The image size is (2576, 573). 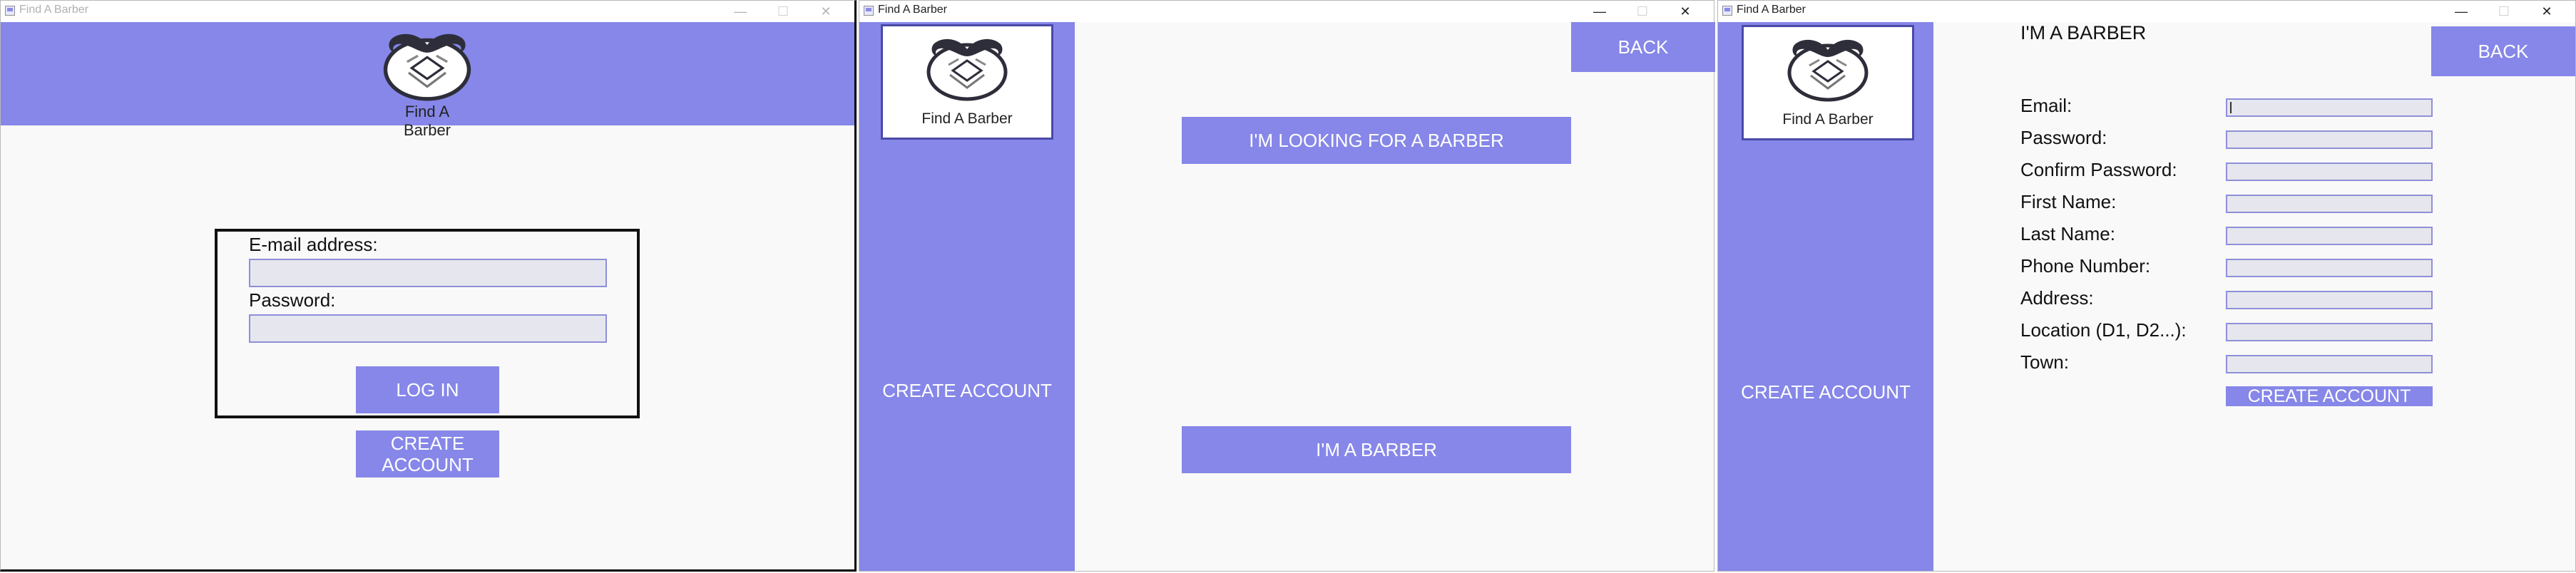 I want to click on page-heading: I'M A BARBER, so click(x=2083, y=32).